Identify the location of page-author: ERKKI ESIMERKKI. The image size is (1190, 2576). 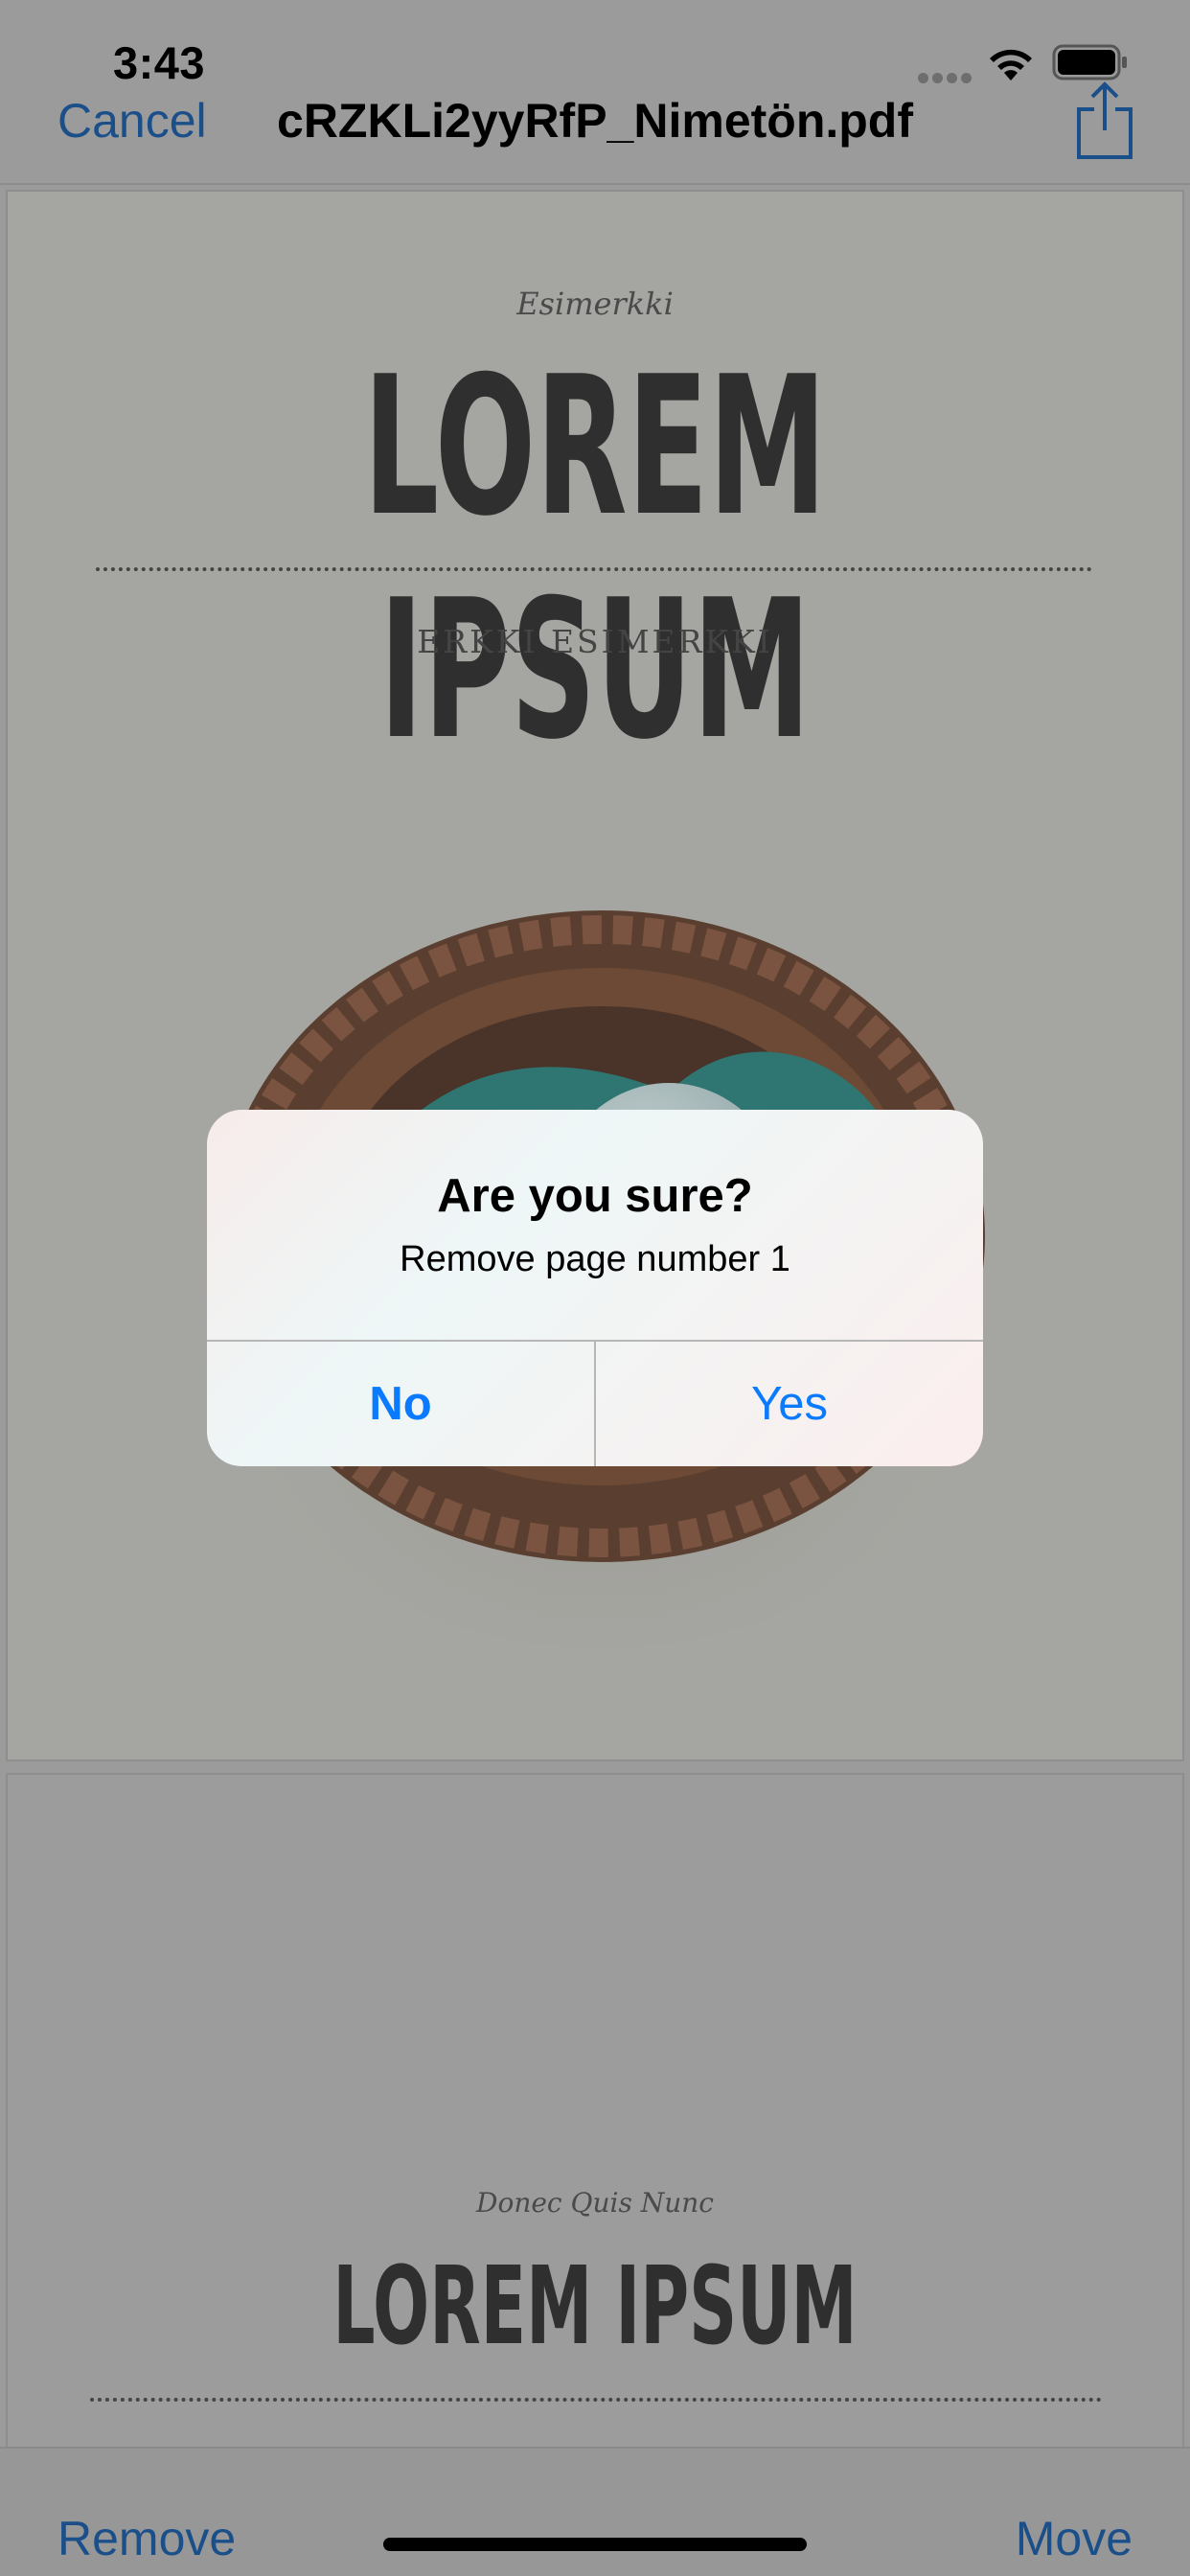
(595, 642).